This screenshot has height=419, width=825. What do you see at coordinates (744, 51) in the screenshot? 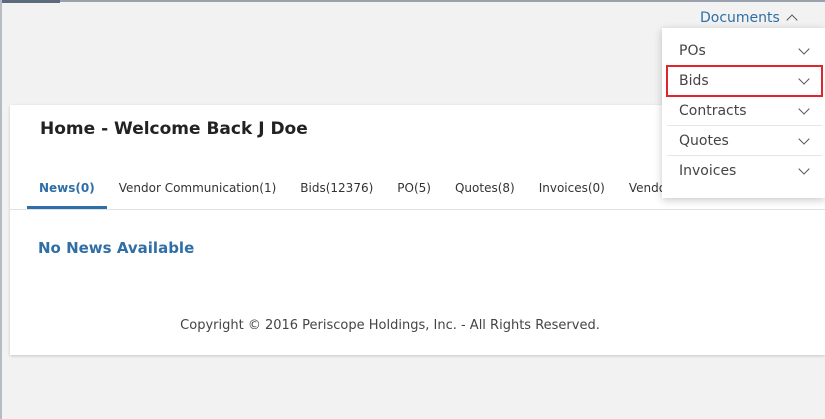
I see `menu-item-pos: POs` at bounding box center [744, 51].